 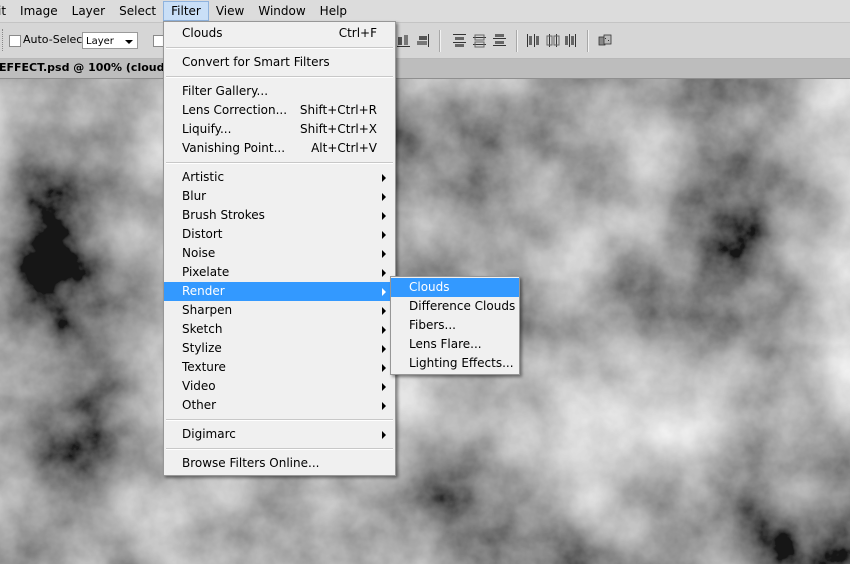 What do you see at coordinates (281, 11) in the screenshot?
I see `menu-window: Window` at bounding box center [281, 11].